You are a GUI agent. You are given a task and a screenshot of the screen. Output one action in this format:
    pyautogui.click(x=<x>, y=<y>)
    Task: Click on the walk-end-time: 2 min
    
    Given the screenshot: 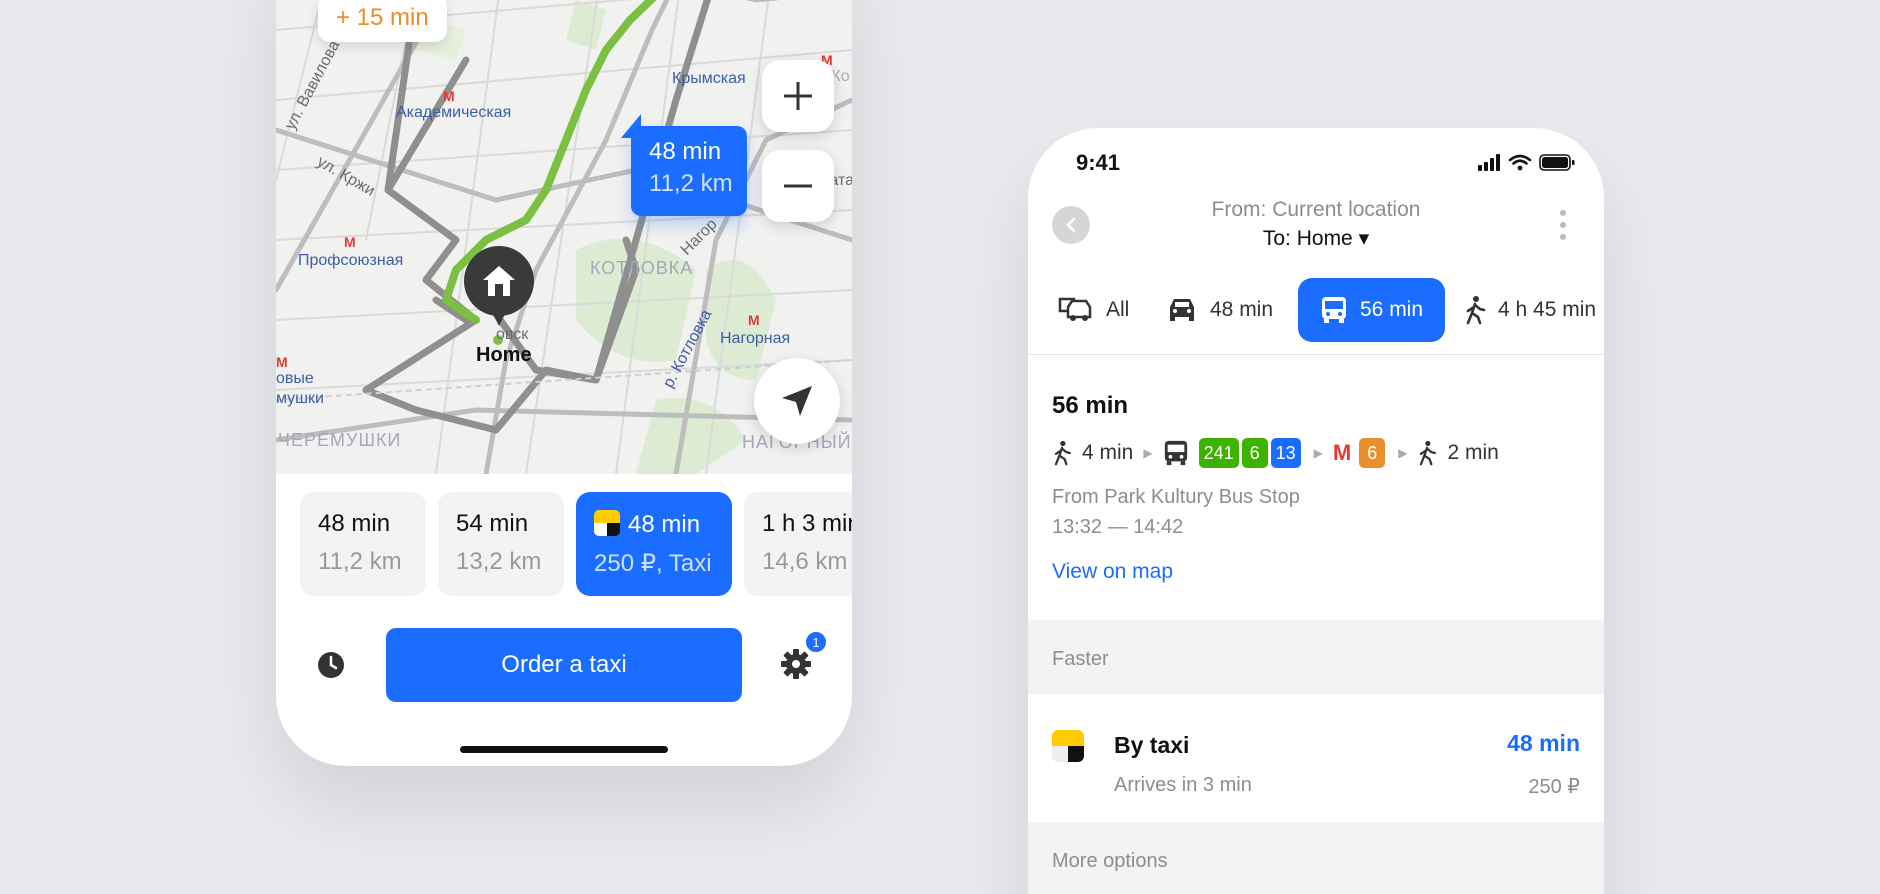 What is the action you would take?
    pyautogui.click(x=1473, y=452)
    